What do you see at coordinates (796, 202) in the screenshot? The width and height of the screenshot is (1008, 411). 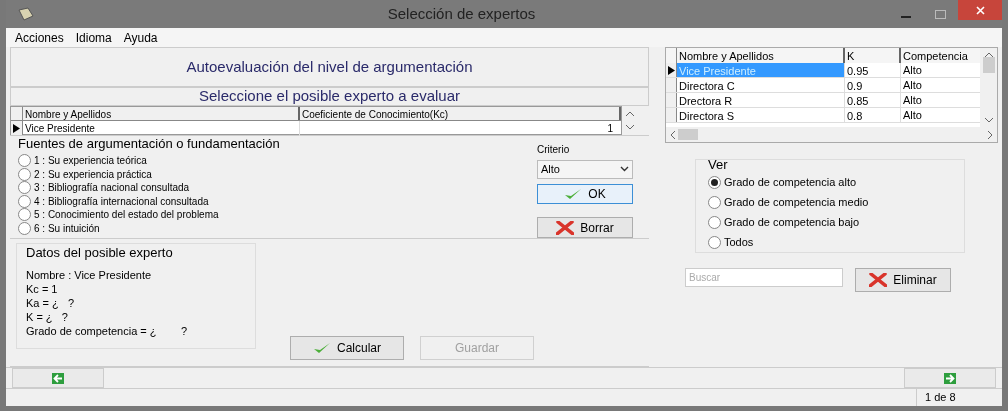 I see `option-label: Grado de competencia medio` at bounding box center [796, 202].